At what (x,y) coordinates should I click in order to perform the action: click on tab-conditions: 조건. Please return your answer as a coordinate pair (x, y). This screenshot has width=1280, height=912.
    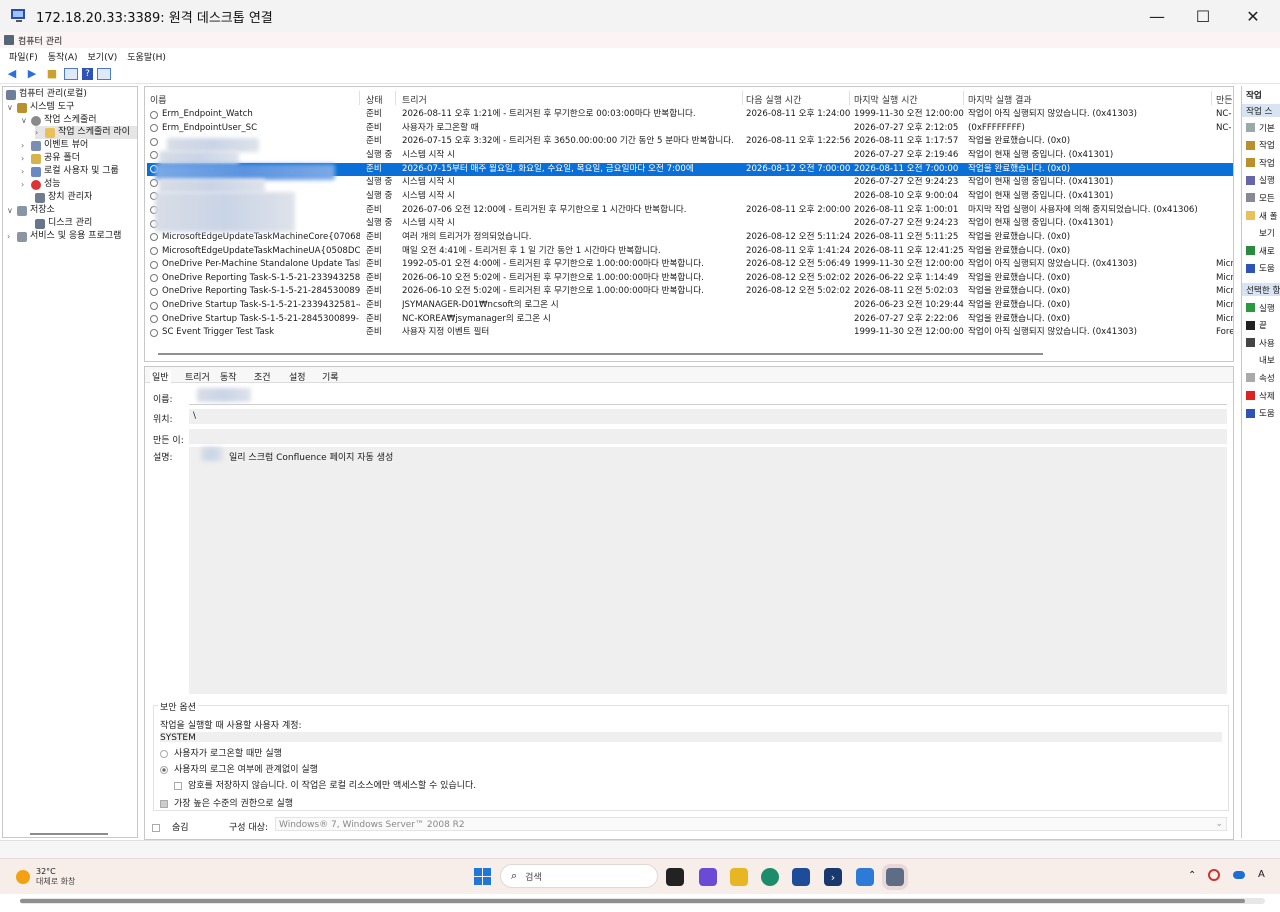
    Looking at the image, I should click on (262, 376).